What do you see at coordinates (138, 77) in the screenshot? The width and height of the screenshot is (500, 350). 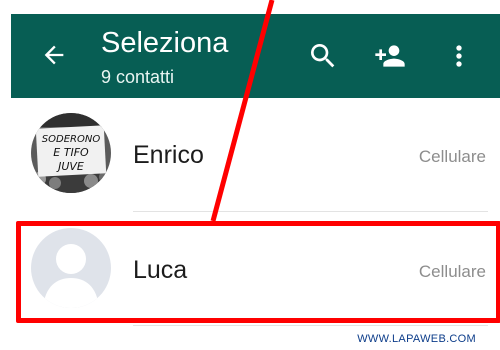 I see `contacts-count: 9 contatti` at bounding box center [138, 77].